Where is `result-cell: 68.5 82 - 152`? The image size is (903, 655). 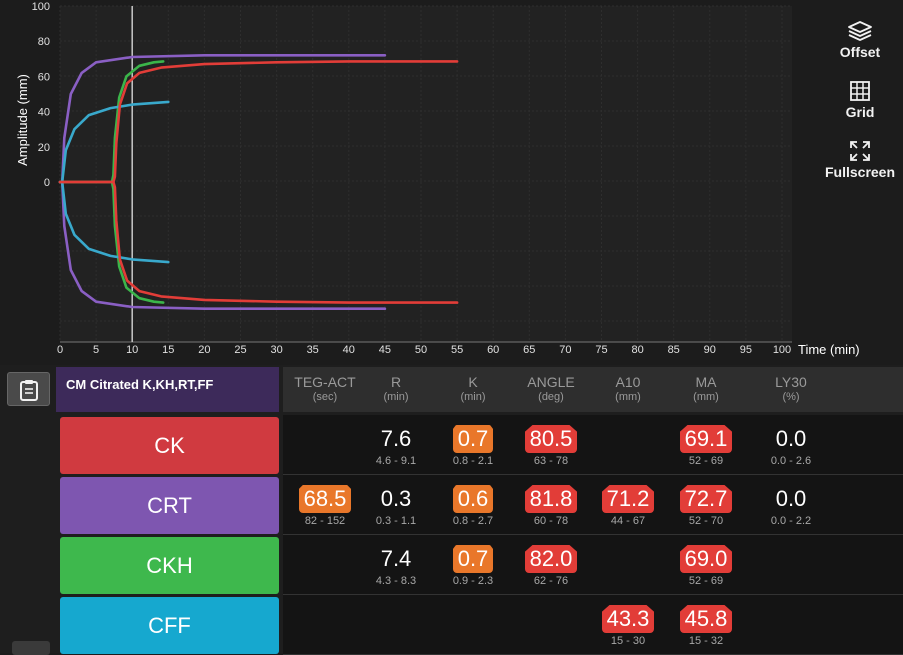
result-cell: 68.5 82 - 152 is located at coordinates (325, 505).